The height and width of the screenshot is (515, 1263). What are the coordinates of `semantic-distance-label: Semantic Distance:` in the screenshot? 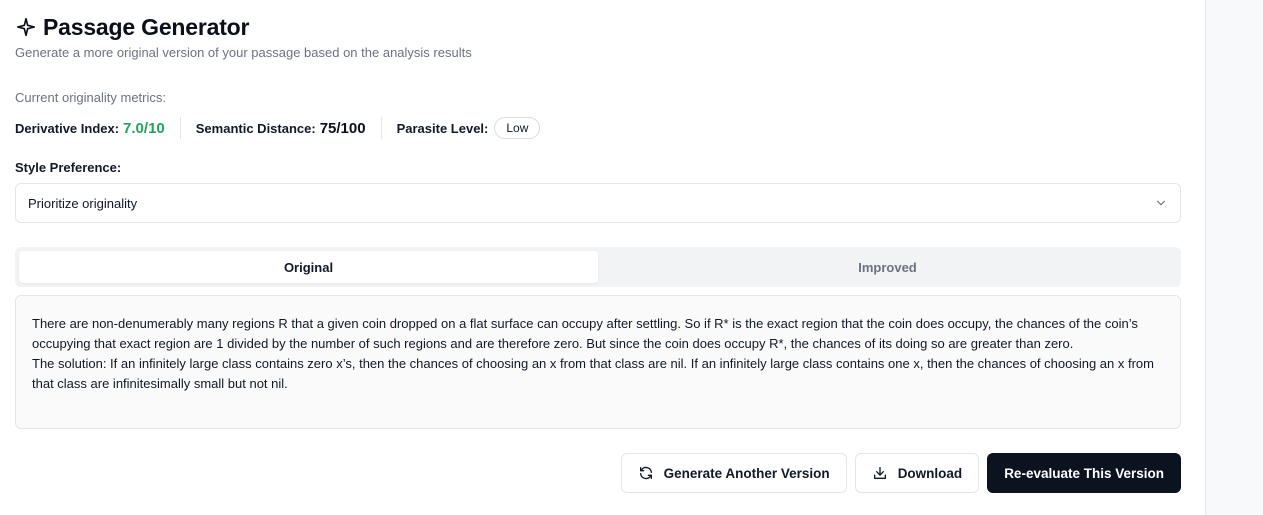 It's located at (255, 128).